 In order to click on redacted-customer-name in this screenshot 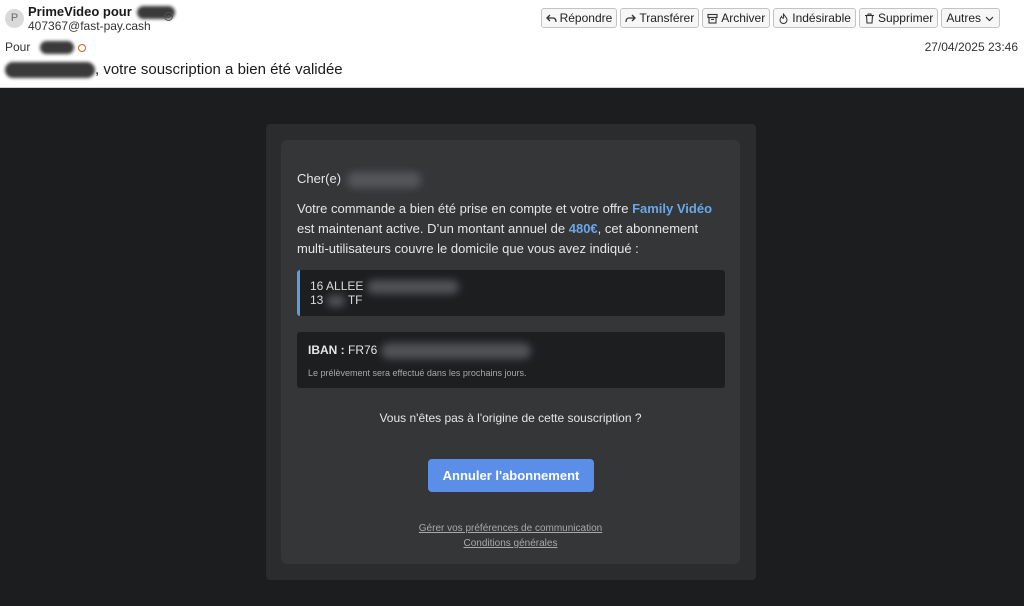, I will do `click(383, 179)`.